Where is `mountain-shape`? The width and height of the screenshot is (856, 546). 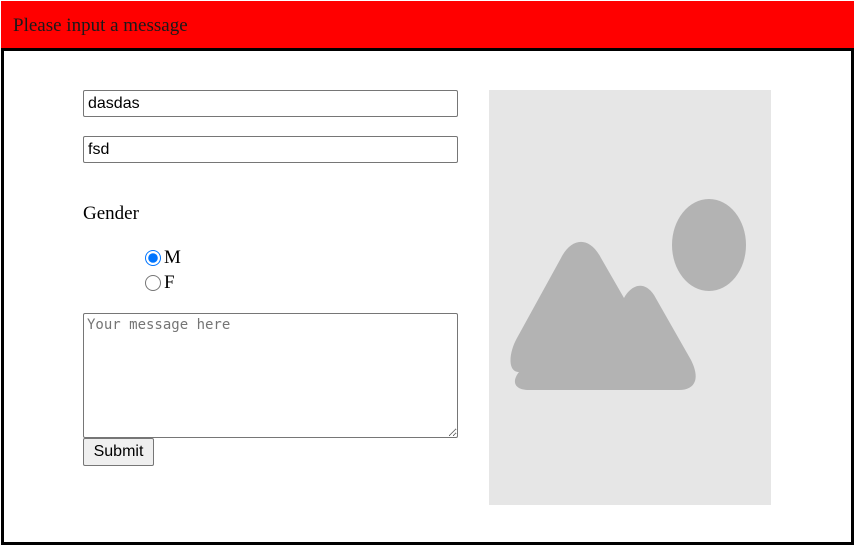 mountain-shape is located at coordinates (603, 315).